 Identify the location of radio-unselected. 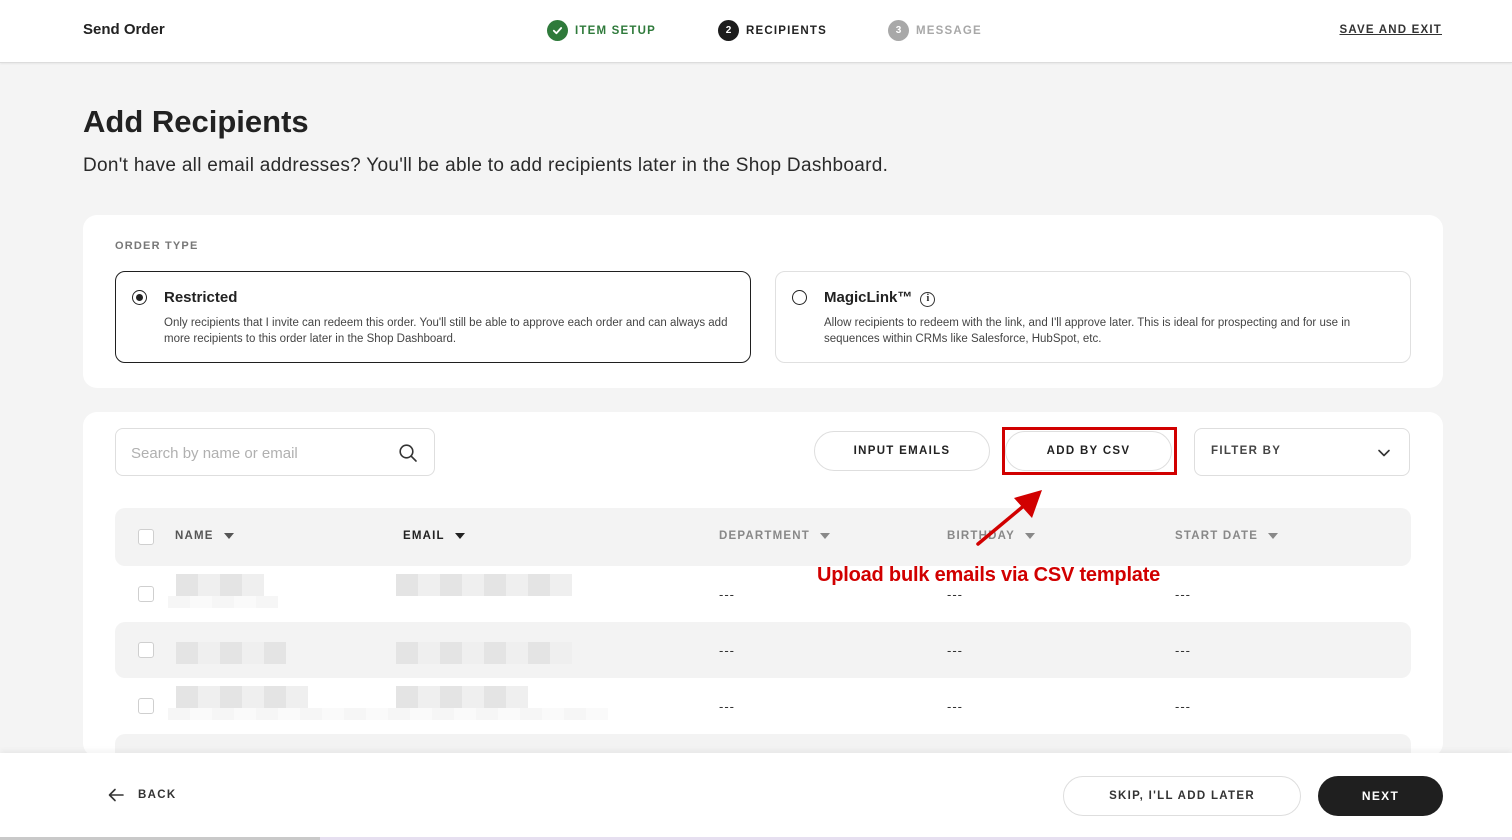
(799, 297).